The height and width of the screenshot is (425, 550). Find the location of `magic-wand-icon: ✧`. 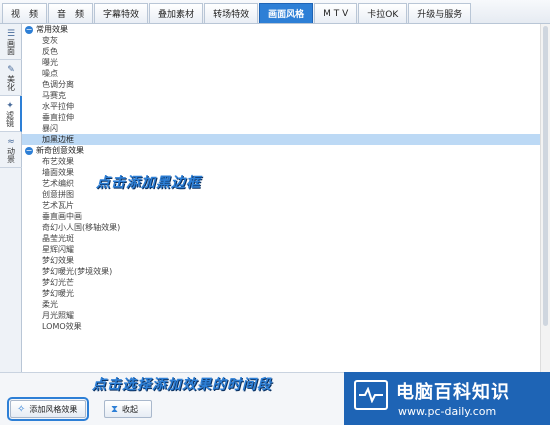

magic-wand-icon: ✧ is located at coordinates (21, 409).